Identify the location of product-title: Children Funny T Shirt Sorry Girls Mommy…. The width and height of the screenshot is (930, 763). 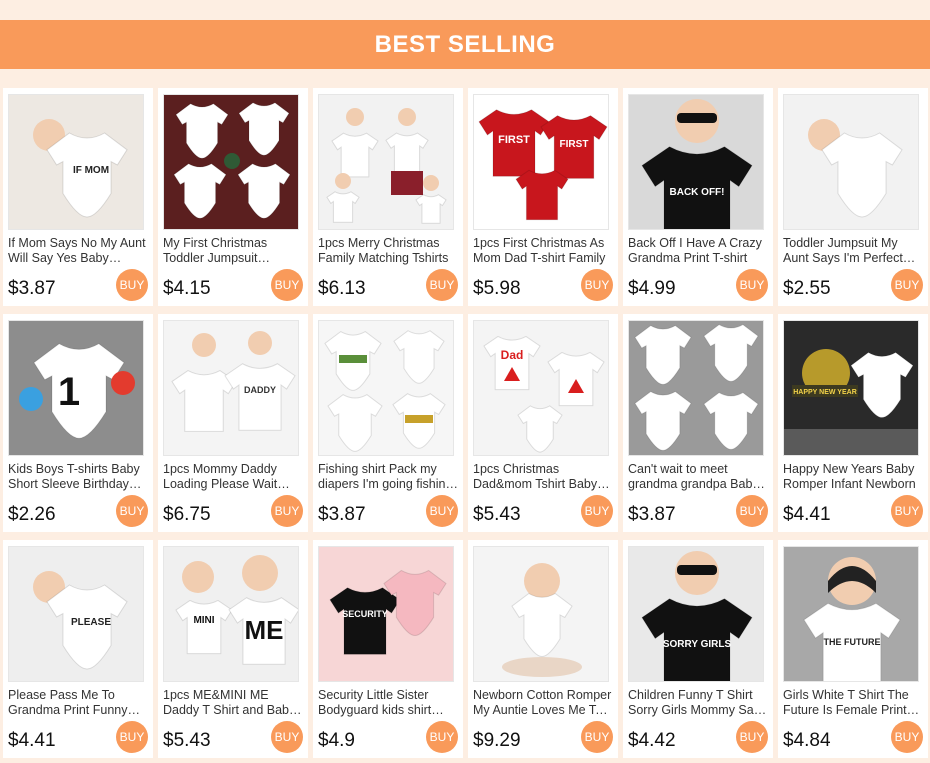
(698, 703).